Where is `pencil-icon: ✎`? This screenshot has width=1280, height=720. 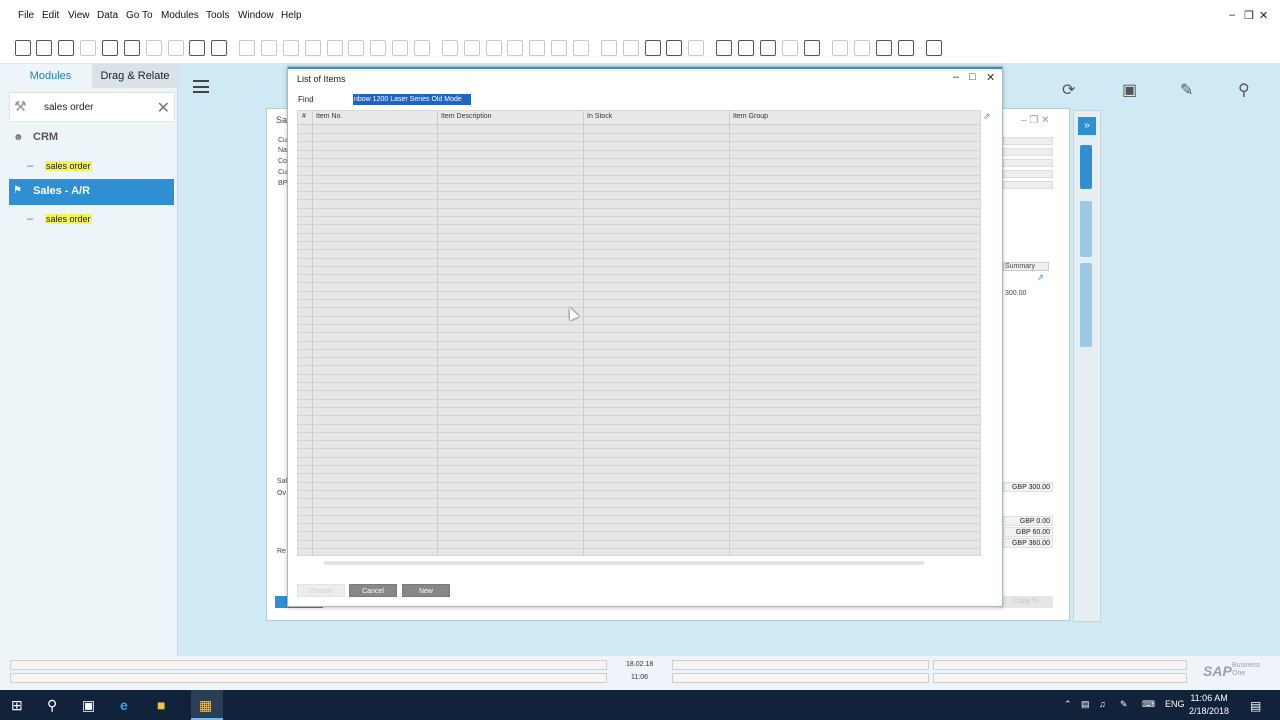
pencil-icon: ✎ is located at coordinates (1186, 90).